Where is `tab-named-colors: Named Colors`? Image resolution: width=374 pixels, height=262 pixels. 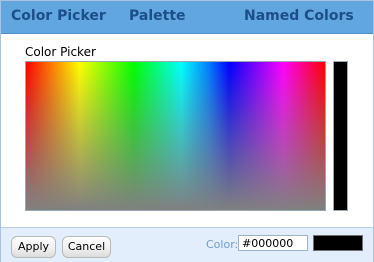 tab-named-colors: Named Colors is located at coordinates (299, 17).